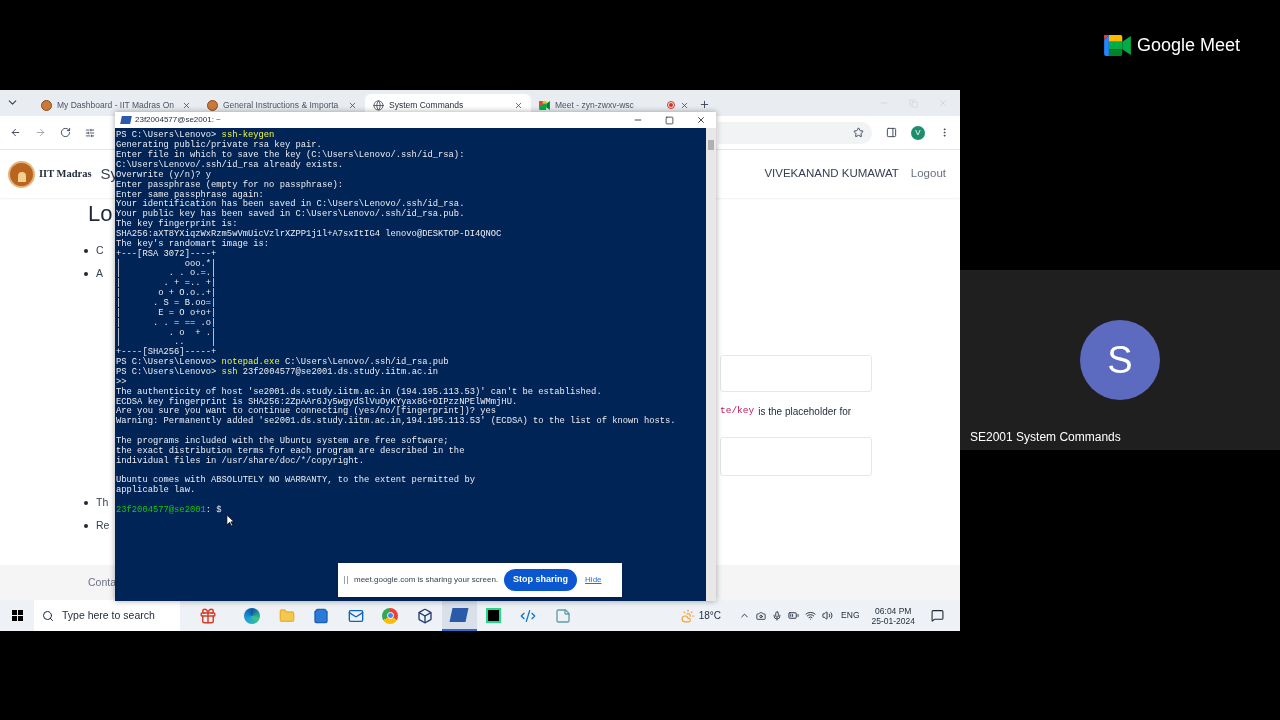 Image resolution: width=1280 pixels, height=720 pixels. Describe the element at coordinates (309, 234) in the screenshot. I see `terminal-line: SHA256:aXT8YXiqzWxRzm5wVmUicVzlrXZPP1j1l+A7sxItIG4 lenovo@DESKTOP-DI4QNOC` at that location.